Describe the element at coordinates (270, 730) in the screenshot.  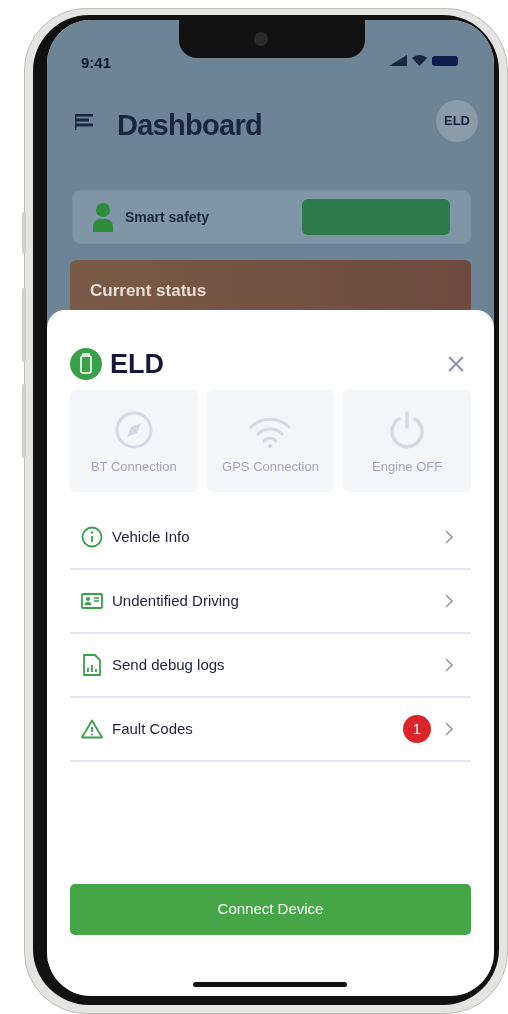
I see `menu-item: Fault Codes 1` at that location.